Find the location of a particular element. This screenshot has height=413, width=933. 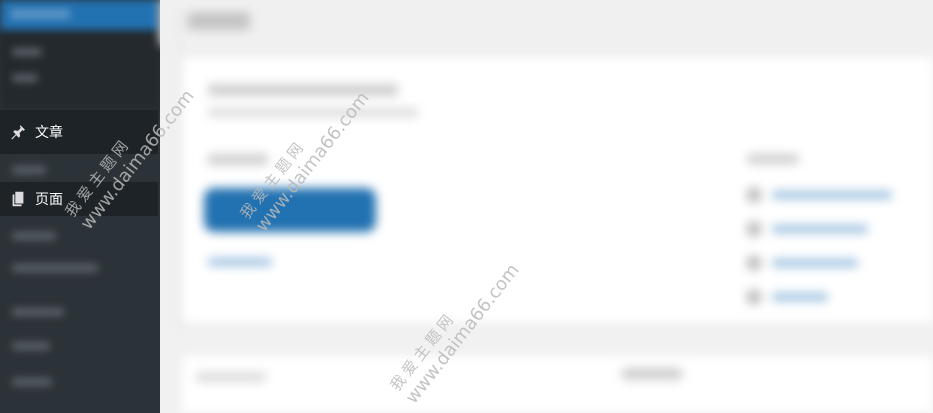

sidebar-submenu is located at coordinates (80, 70).